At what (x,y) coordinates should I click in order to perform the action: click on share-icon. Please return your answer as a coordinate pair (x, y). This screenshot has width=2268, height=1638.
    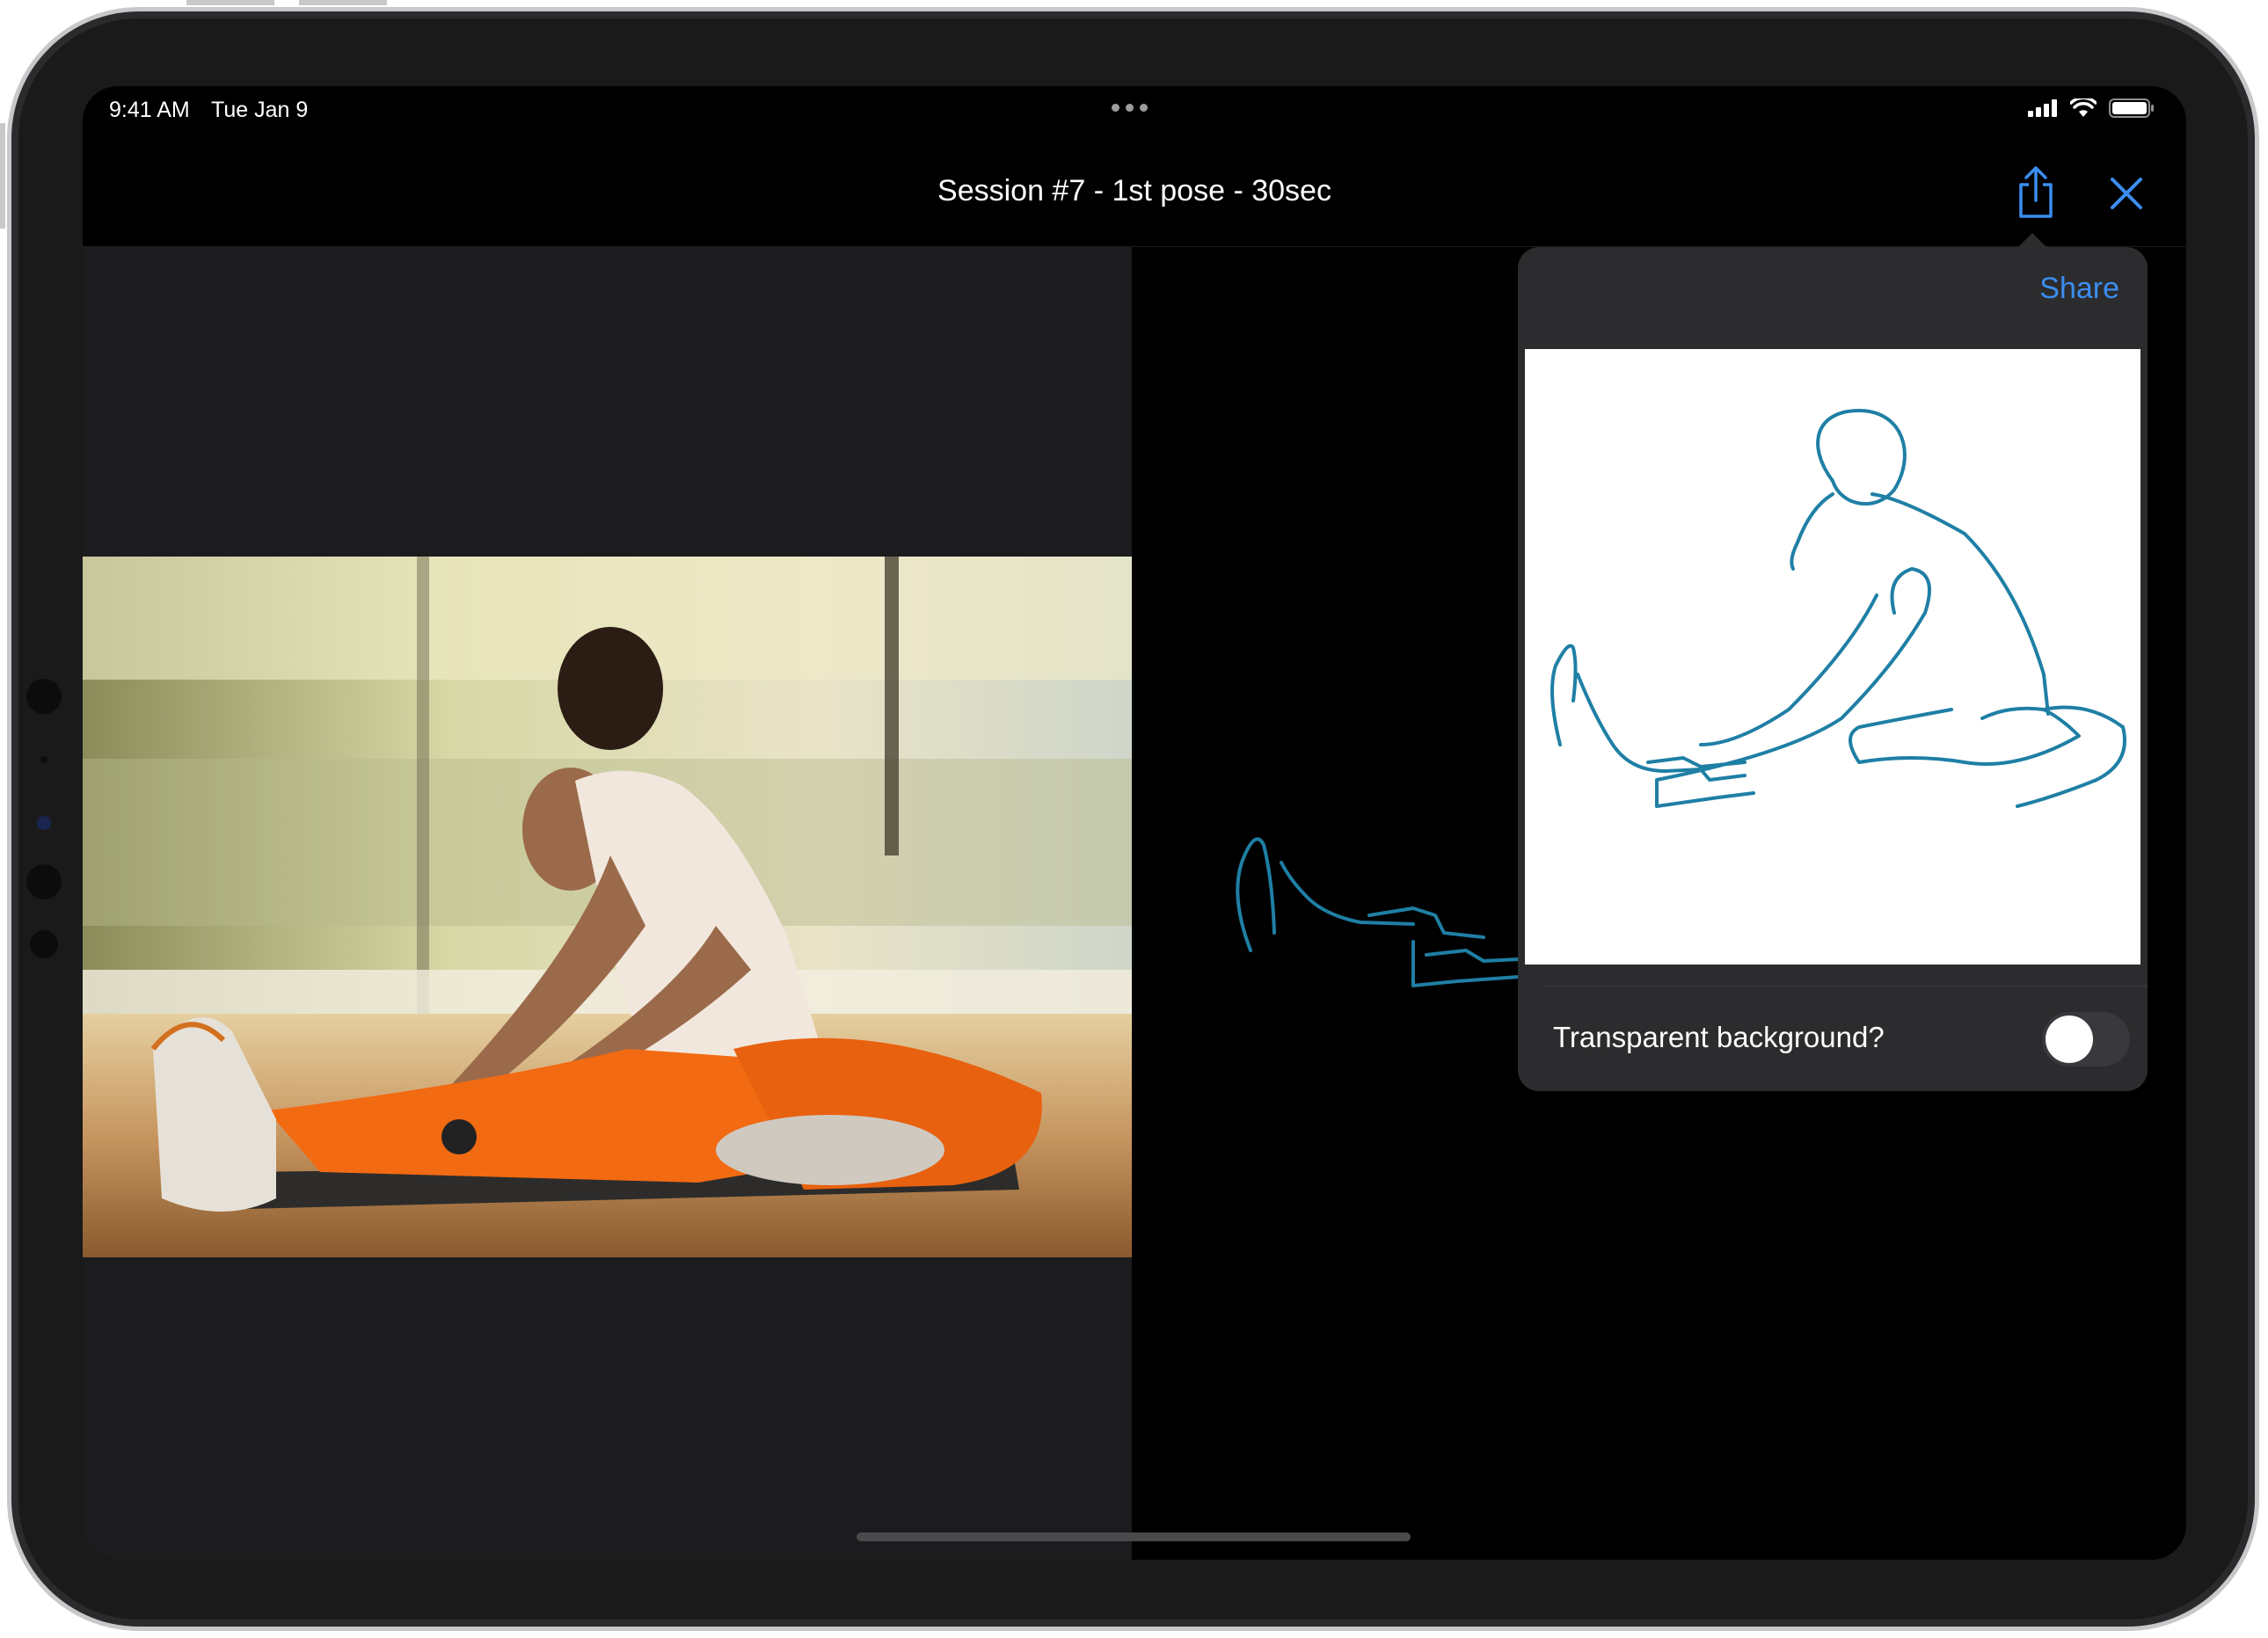
    Looking at the image, I should click on (2036, 192).